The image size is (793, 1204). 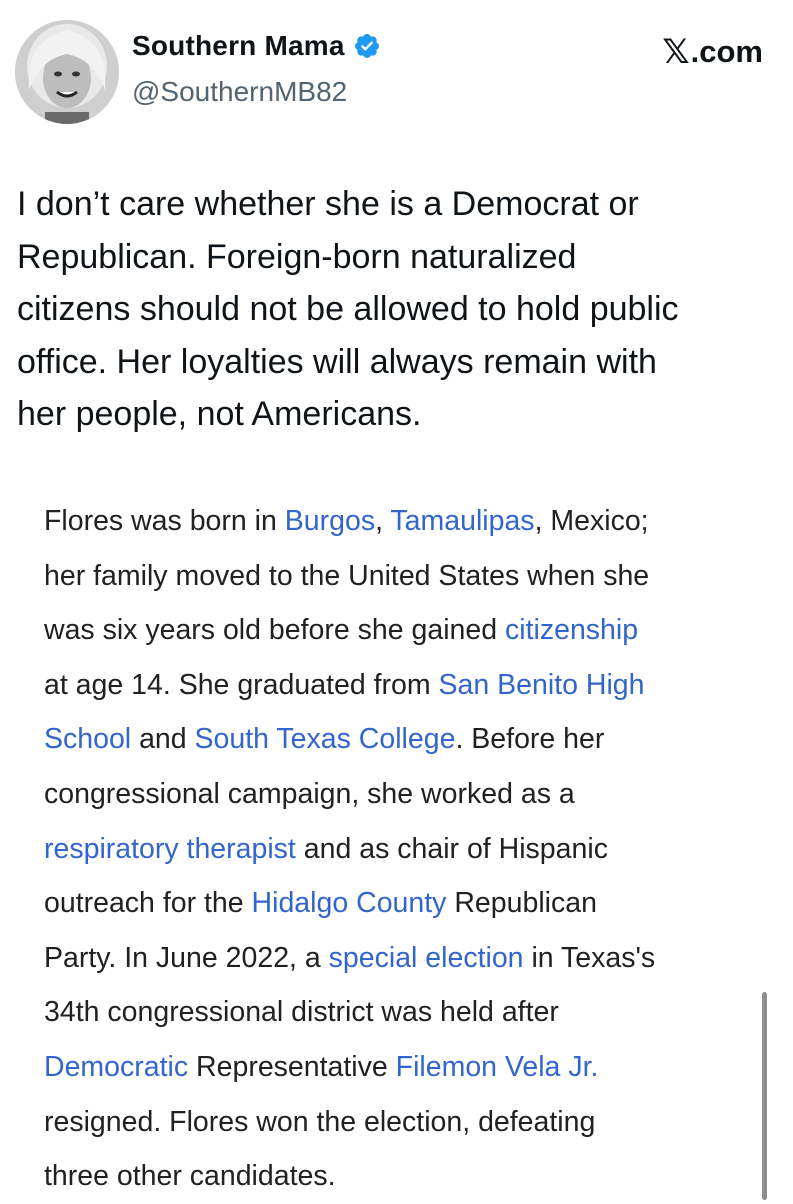 I want to click on avatar, so click(x=67, y=72).